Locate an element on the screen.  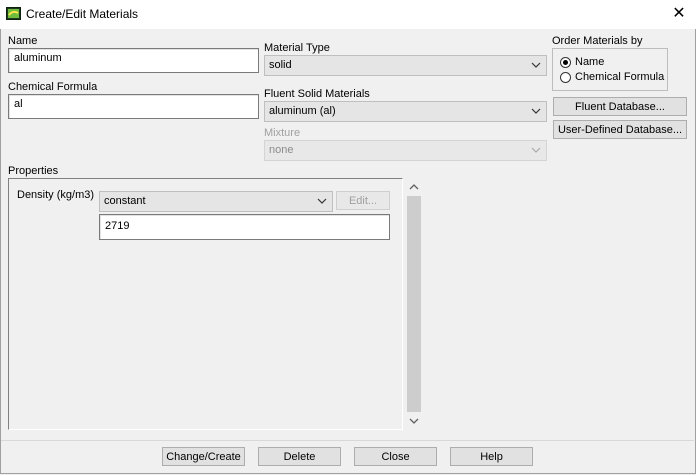
radio-unselected-icon is located at coordinates (565, 77).